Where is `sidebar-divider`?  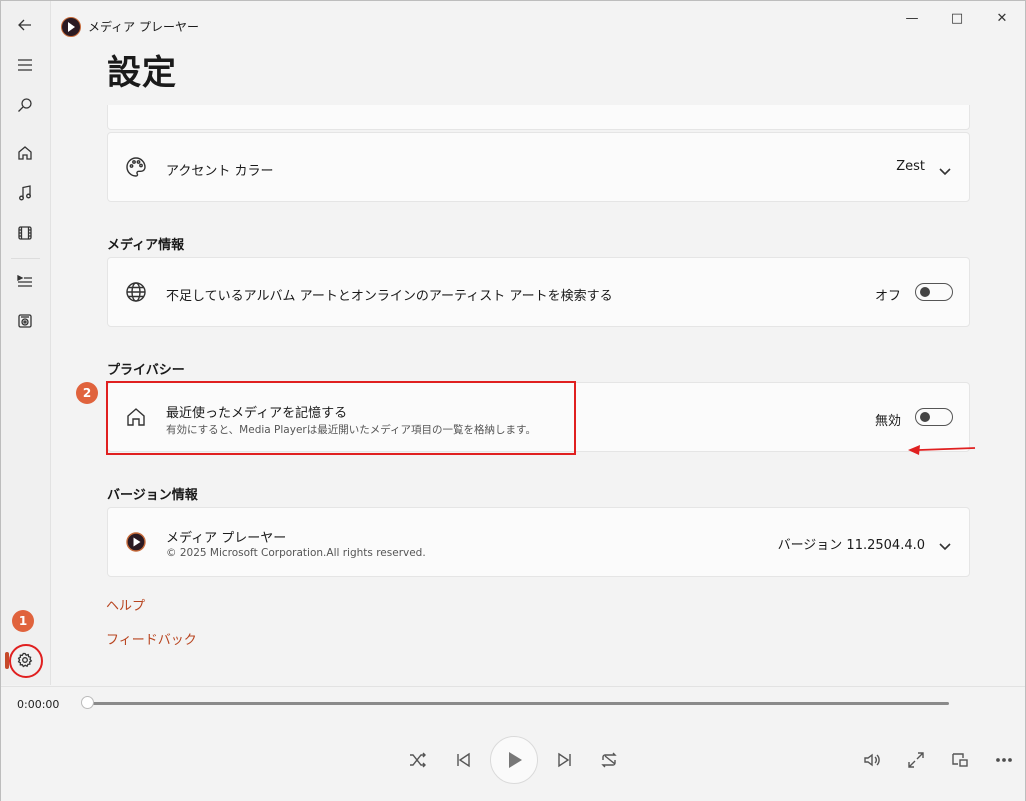 sidebar-divider is located at coordinates (25, 258).